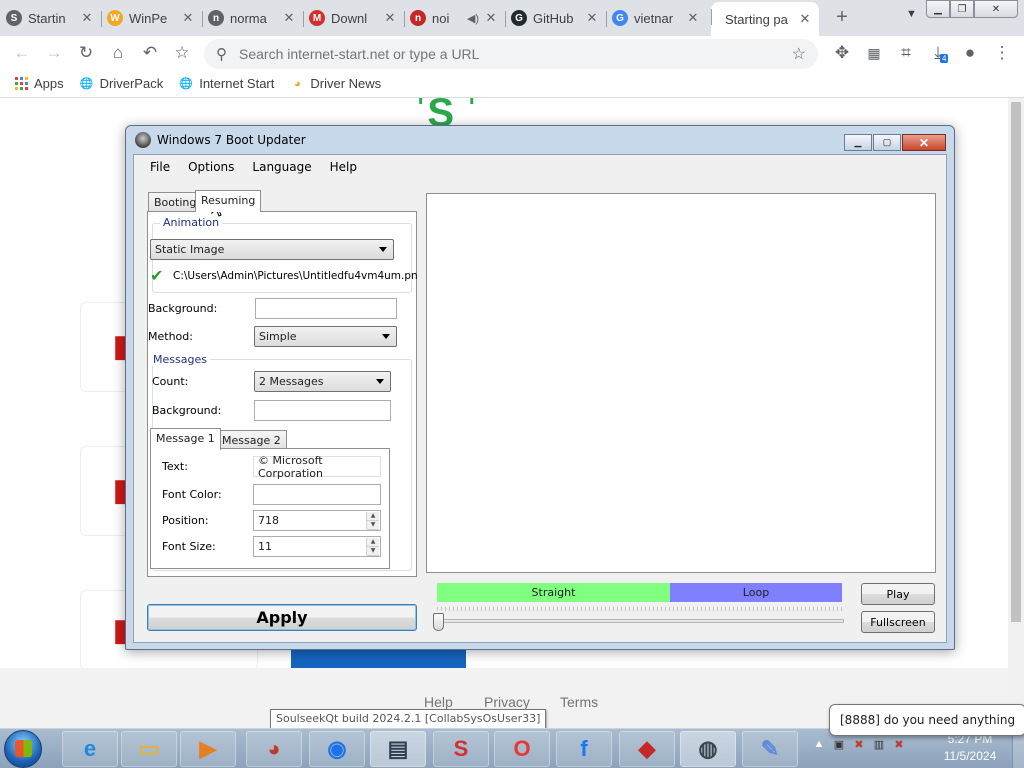  Describe the element at coordinates (325, 336) in the screenshot. I see `method-select: Simple` at that location.